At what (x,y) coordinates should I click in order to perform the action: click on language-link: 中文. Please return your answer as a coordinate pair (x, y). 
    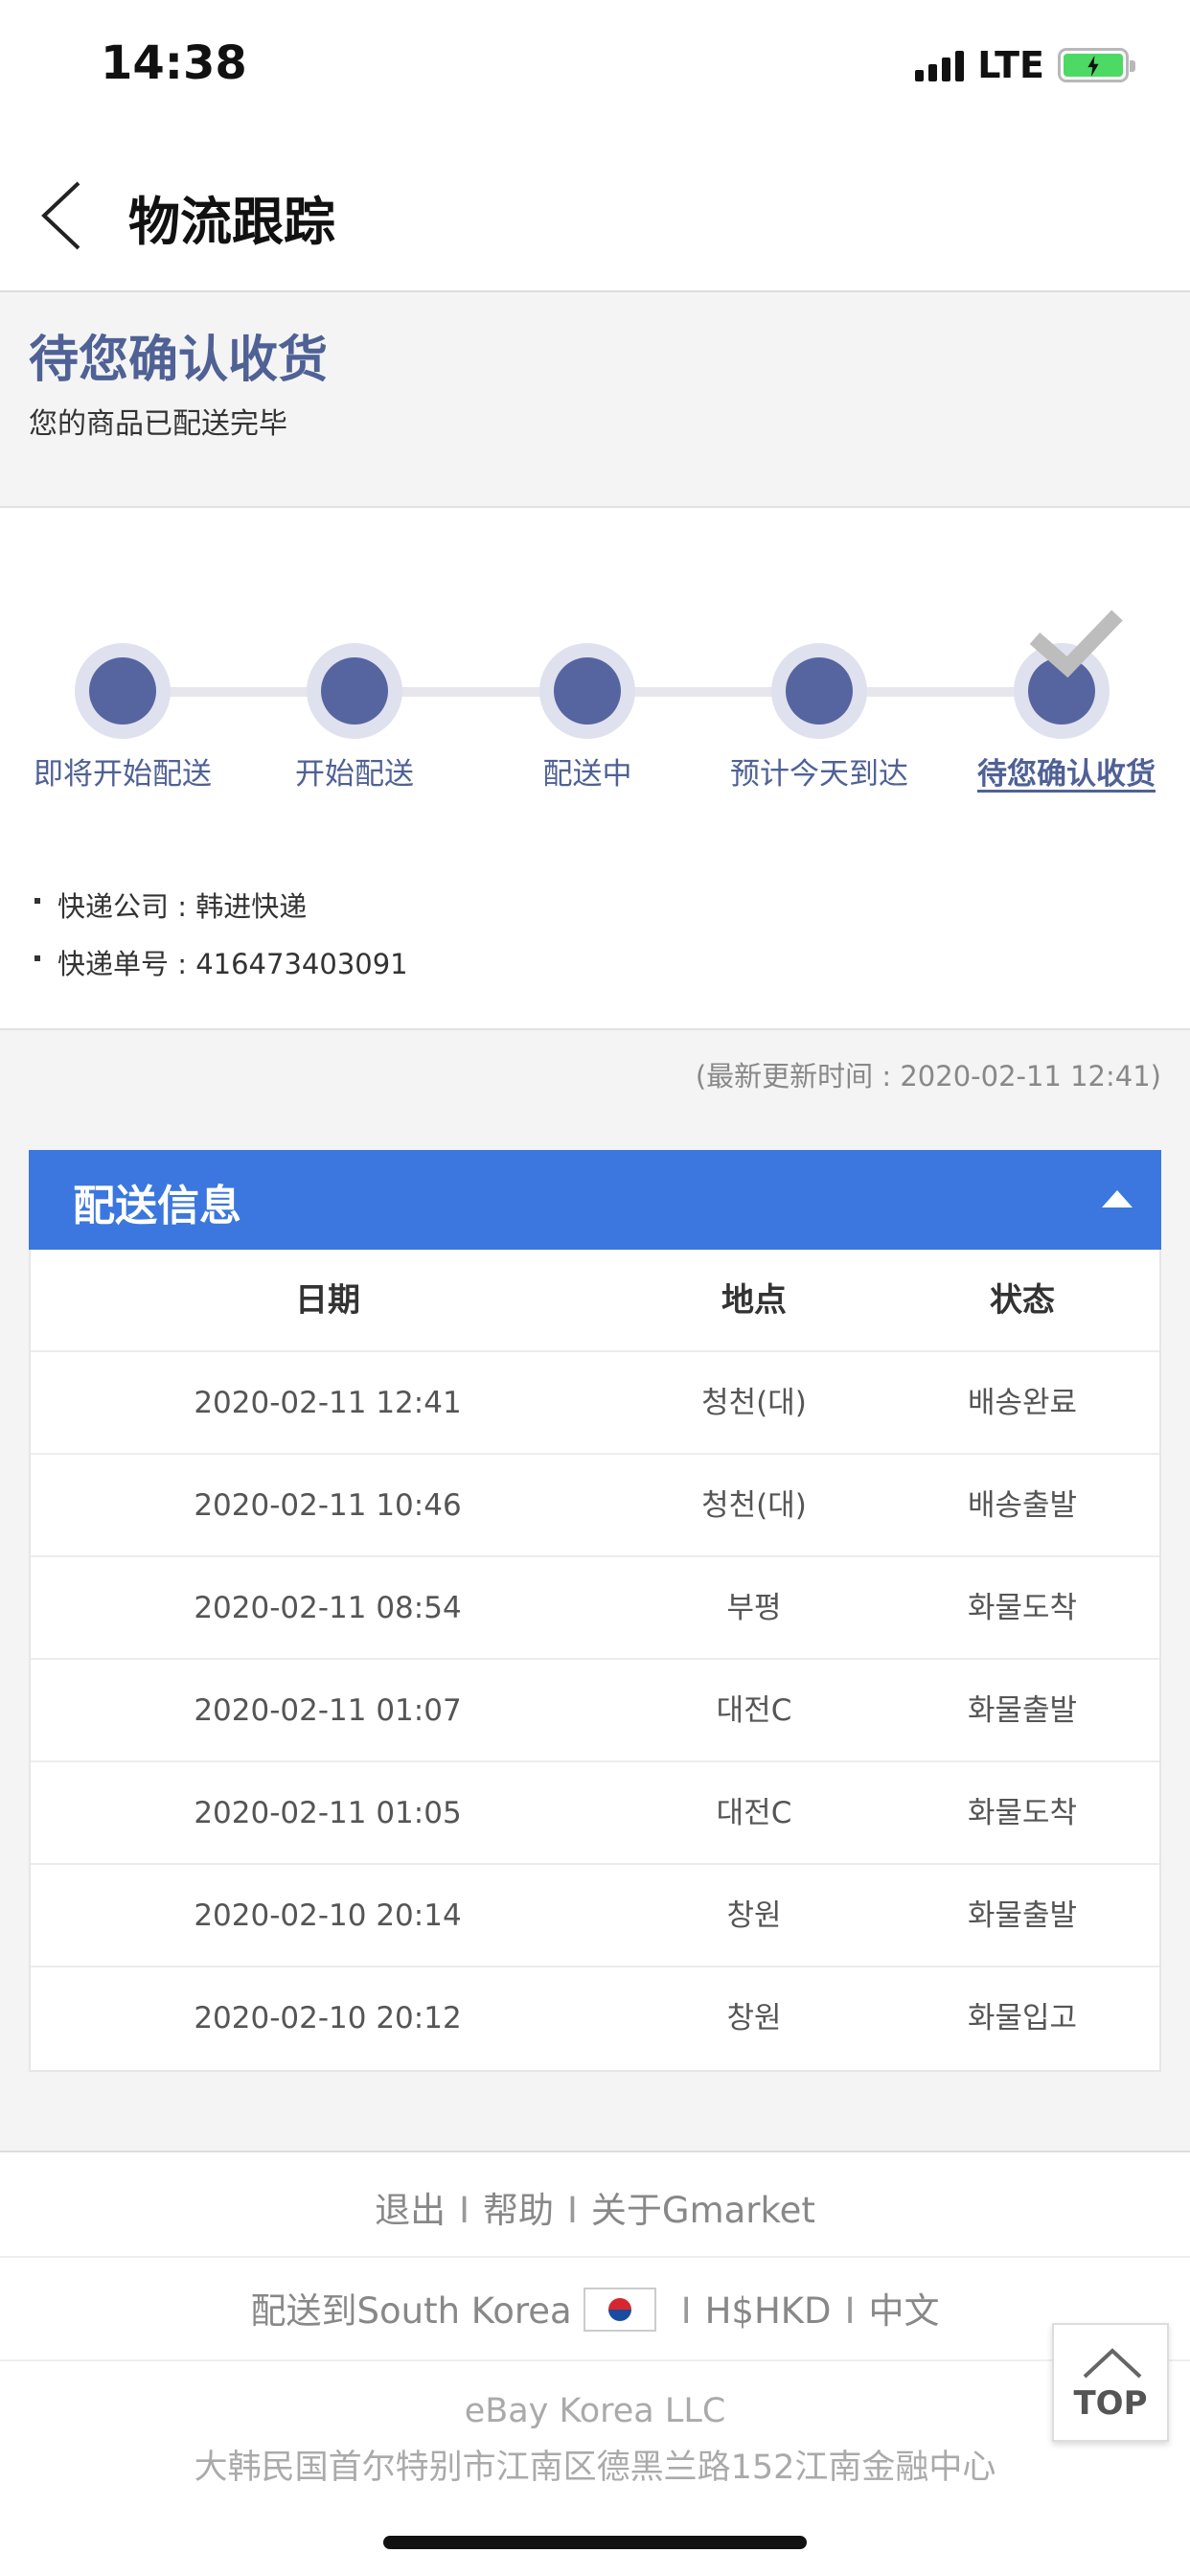
    Looking at the image, I should click on (904, 2311).